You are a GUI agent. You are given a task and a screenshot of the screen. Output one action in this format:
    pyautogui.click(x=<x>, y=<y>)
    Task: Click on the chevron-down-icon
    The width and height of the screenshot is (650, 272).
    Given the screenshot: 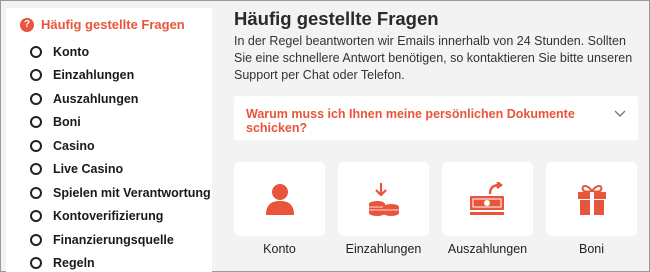 What is the action you would take?
    pyautogui.click(x=620, y=114)
    